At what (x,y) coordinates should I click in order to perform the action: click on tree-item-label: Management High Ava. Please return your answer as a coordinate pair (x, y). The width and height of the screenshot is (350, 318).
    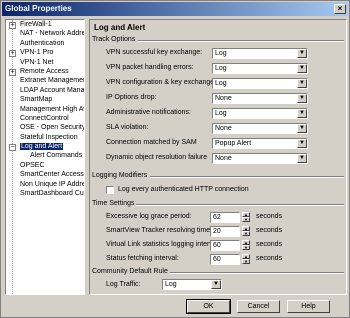
    Looking at the image, I should click on (52, 109).